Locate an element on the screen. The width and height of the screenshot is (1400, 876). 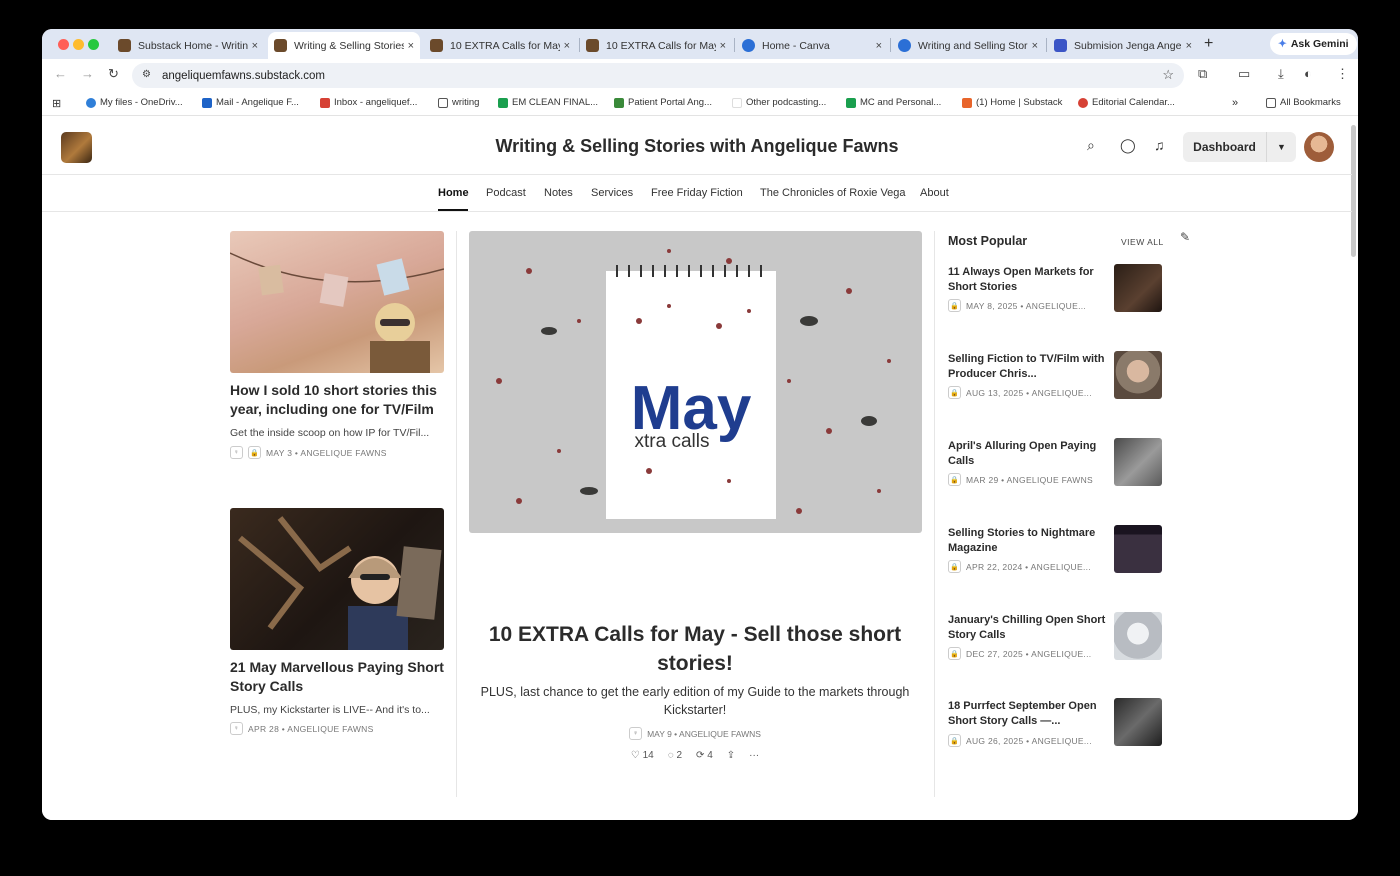
more-options-icon: ··· is located at coordinates (754, 755).